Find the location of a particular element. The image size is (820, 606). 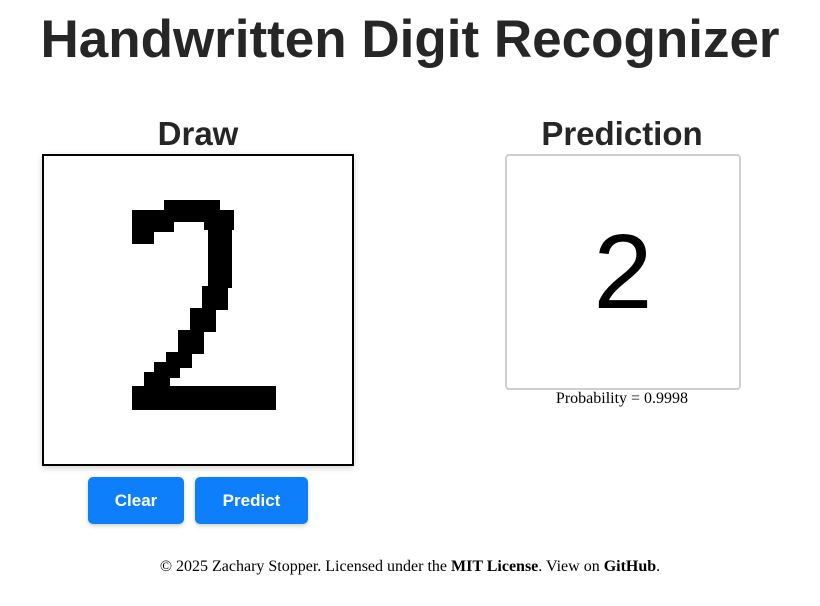

clear-button: Clear is located at coordinates (136, 500).